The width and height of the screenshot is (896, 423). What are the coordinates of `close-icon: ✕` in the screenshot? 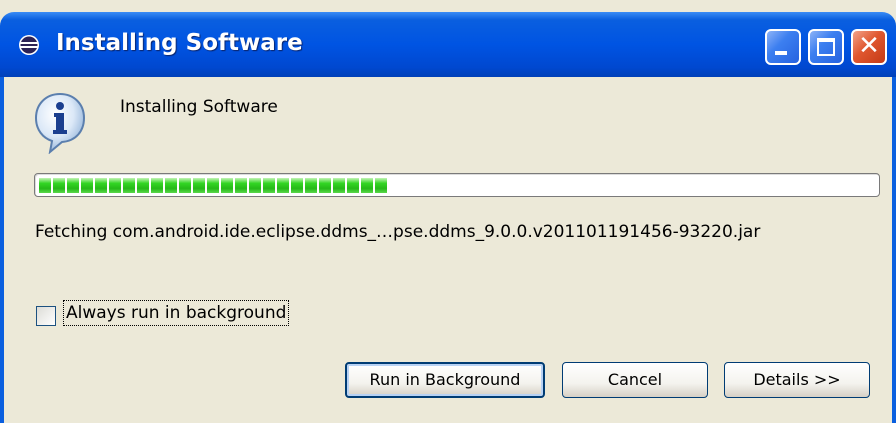 It's located at (869, 46).